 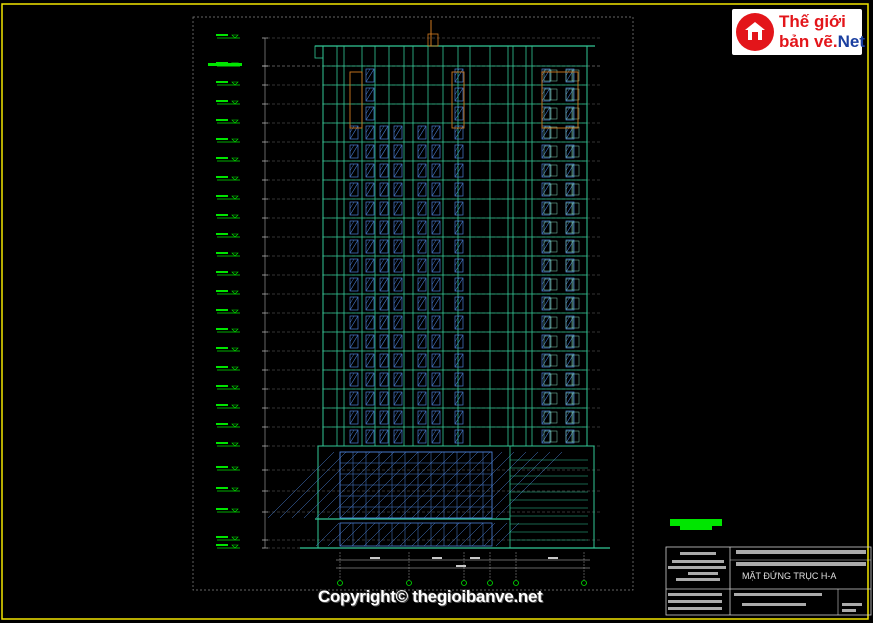 What do you see at coordinates (301, 485) in the screenshot?
I see `curtain-hatch` at bounding box center [301, 485].